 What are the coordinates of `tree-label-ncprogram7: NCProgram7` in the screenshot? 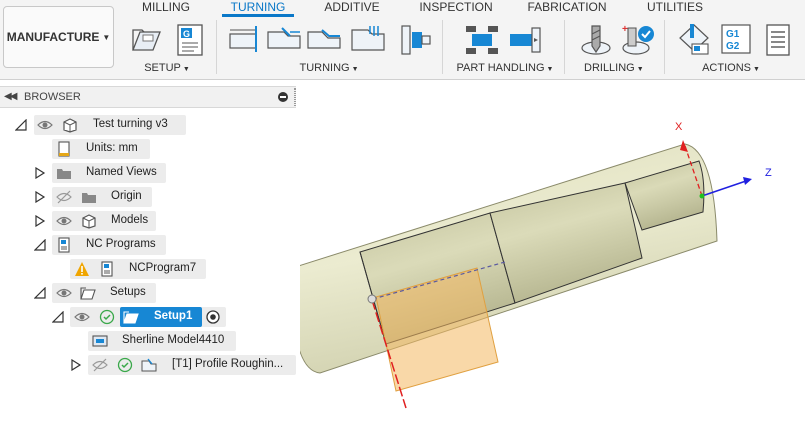 It's located at (163, 268).